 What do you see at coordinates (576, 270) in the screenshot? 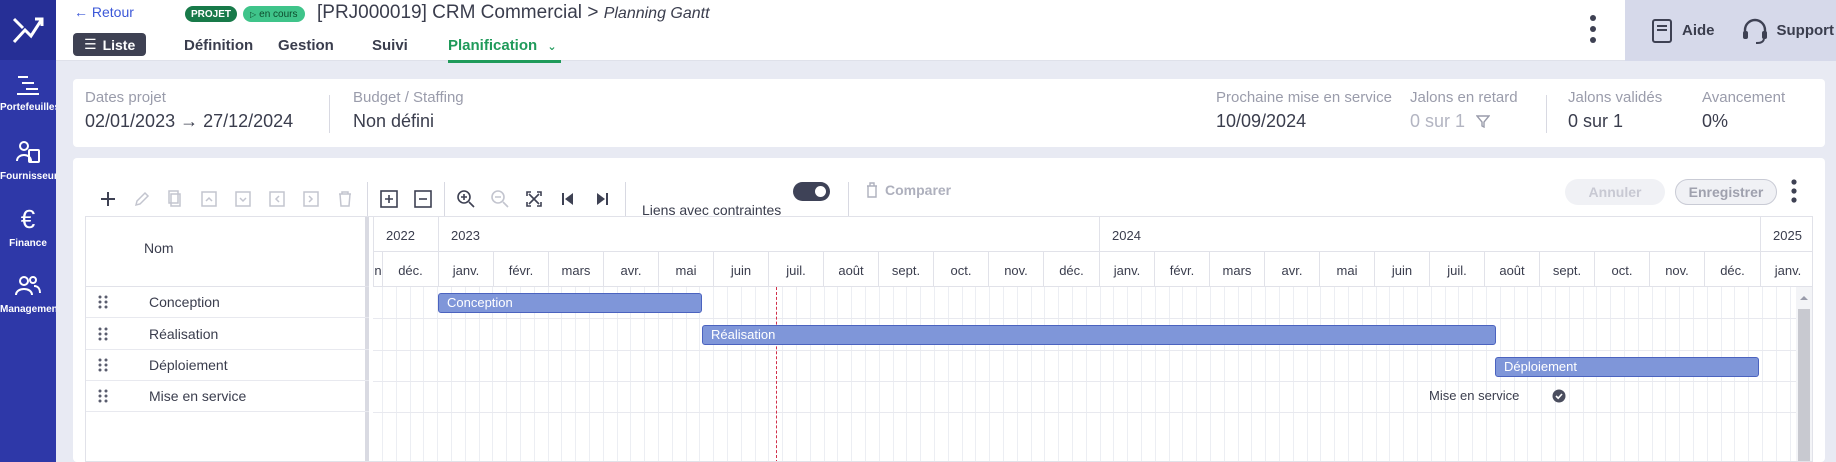
I see `month-label: mars` at bounding box center [576, 270].